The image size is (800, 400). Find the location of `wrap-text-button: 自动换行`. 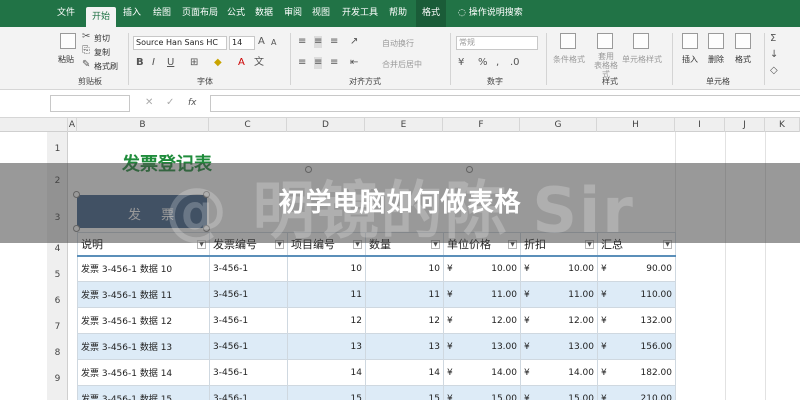

wrap-text-button: 自动换行 is located at coordinates (398, 43).